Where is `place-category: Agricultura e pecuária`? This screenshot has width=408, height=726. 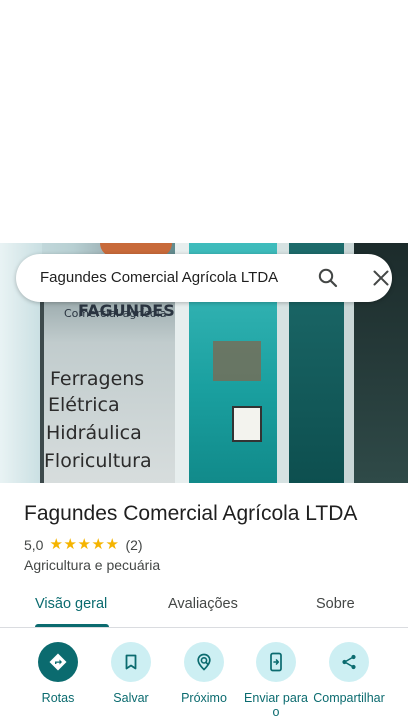
place-category: Agricultura e pecuária is located at coordinates (92, 565).